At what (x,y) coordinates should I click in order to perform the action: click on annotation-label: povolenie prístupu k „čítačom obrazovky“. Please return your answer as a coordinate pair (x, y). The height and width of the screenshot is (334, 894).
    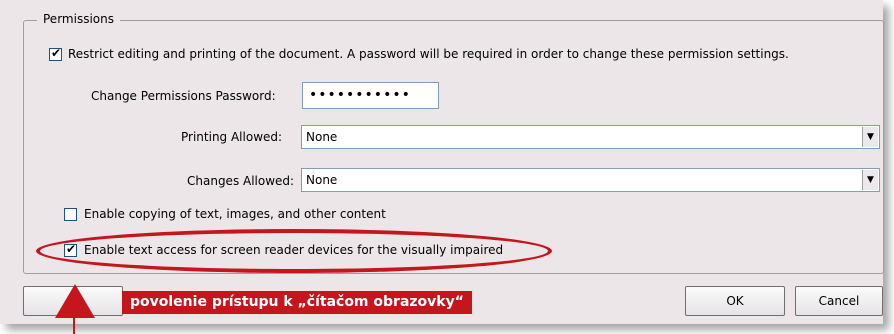
    Looking at the image, I should click on (297, 302).